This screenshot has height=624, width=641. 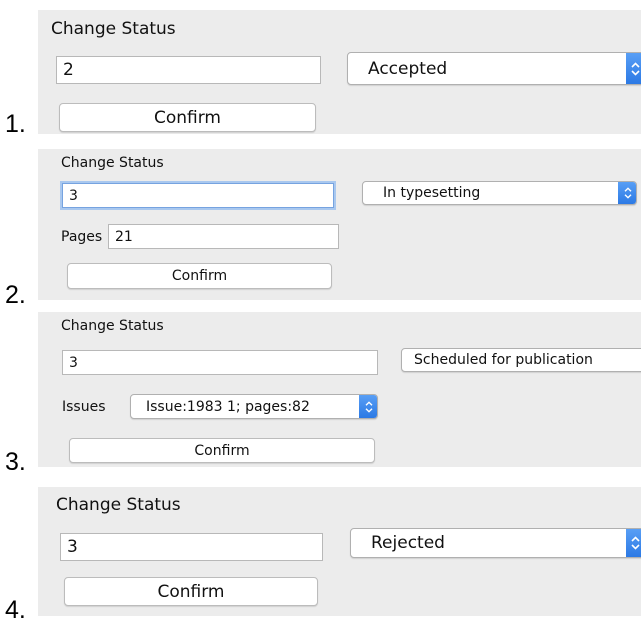 What do you see at coordinates (198, 195) in the screenshot?
I see `status-id-input-2: 3` at bounding box center [198, 195].